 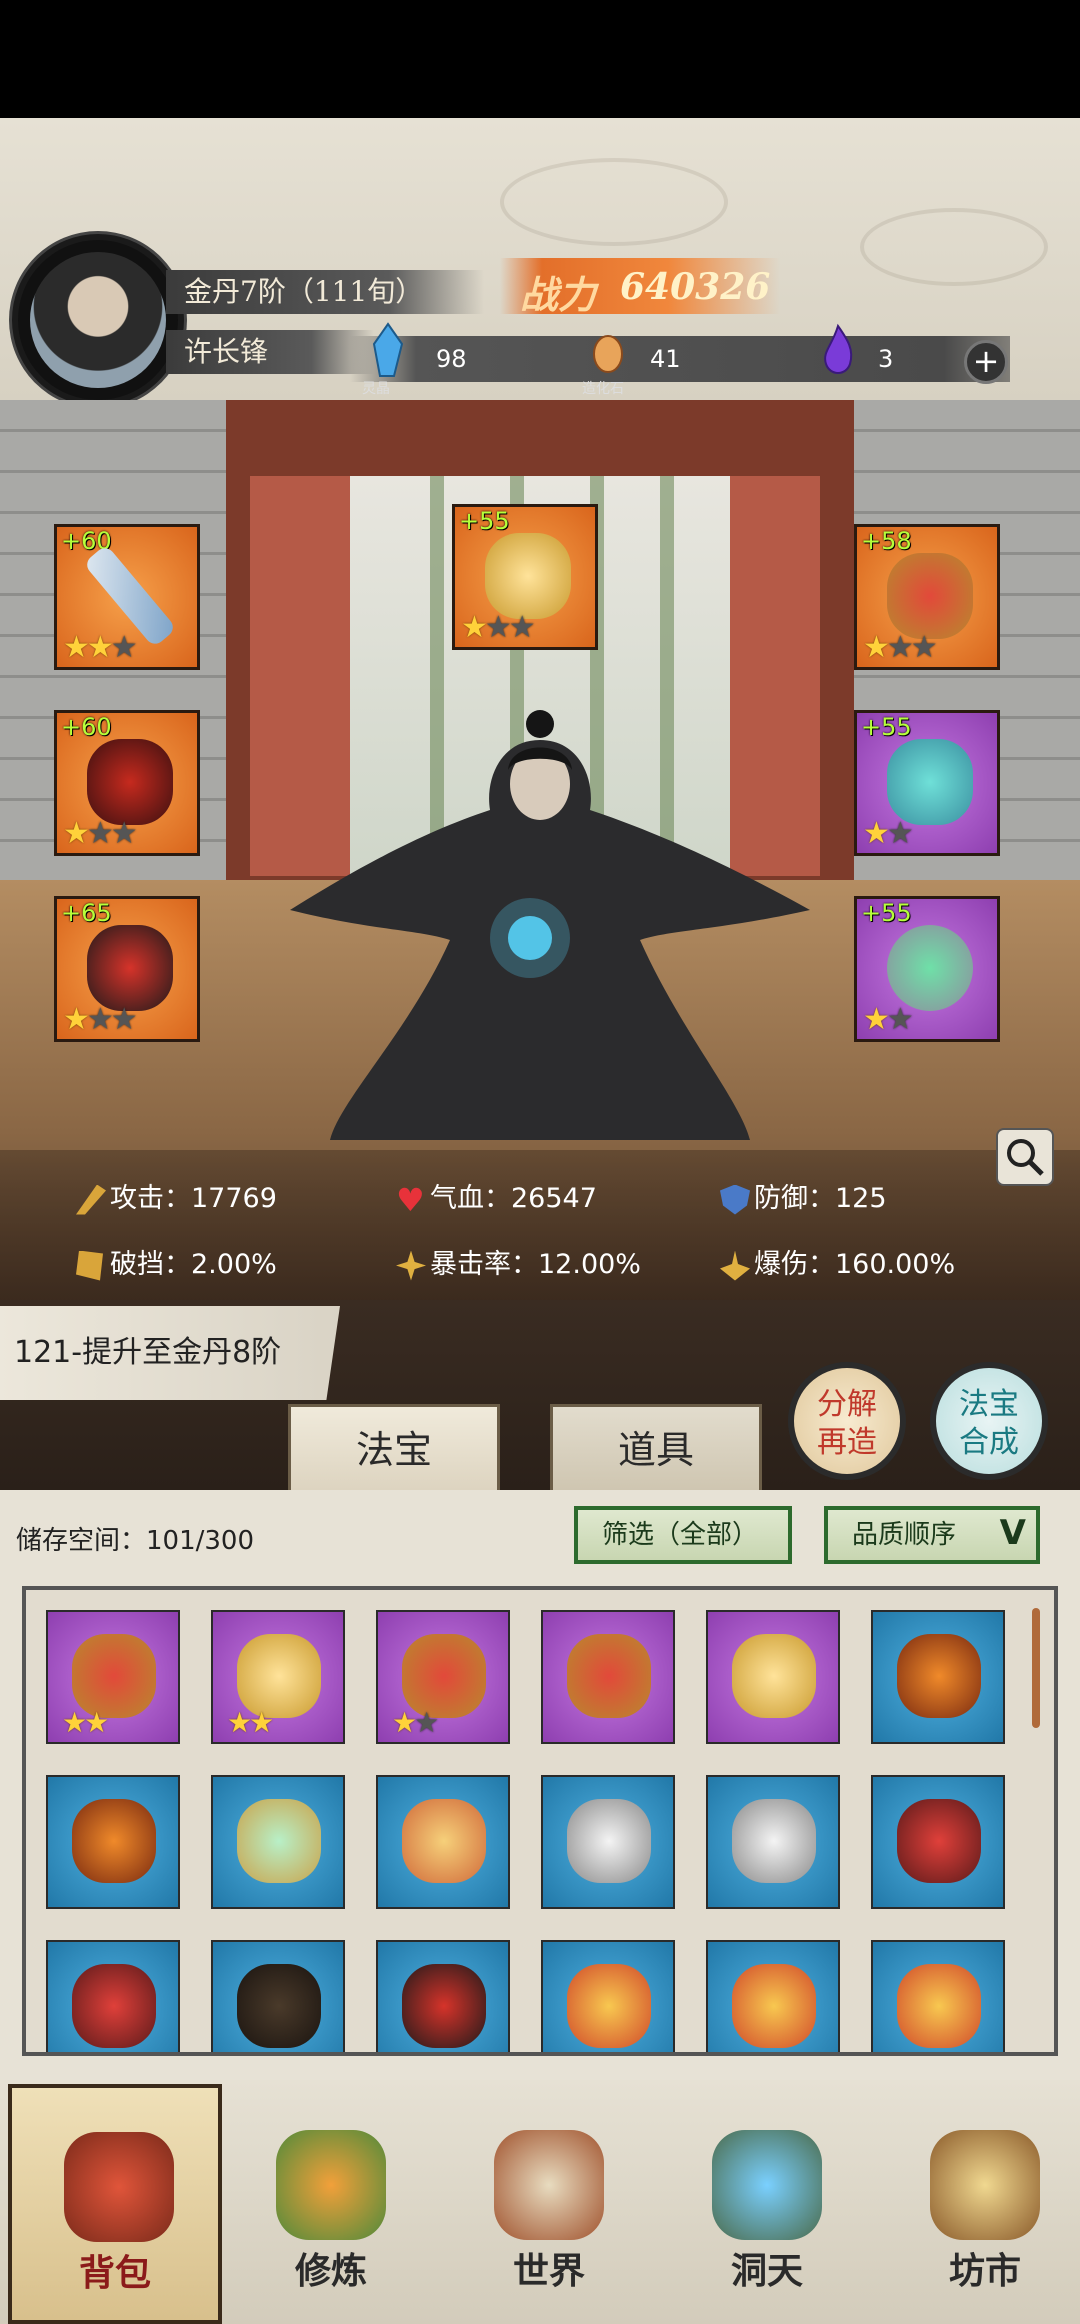 I want to click on synthesize-label-2: 合成, so click(x=989, y=1442).